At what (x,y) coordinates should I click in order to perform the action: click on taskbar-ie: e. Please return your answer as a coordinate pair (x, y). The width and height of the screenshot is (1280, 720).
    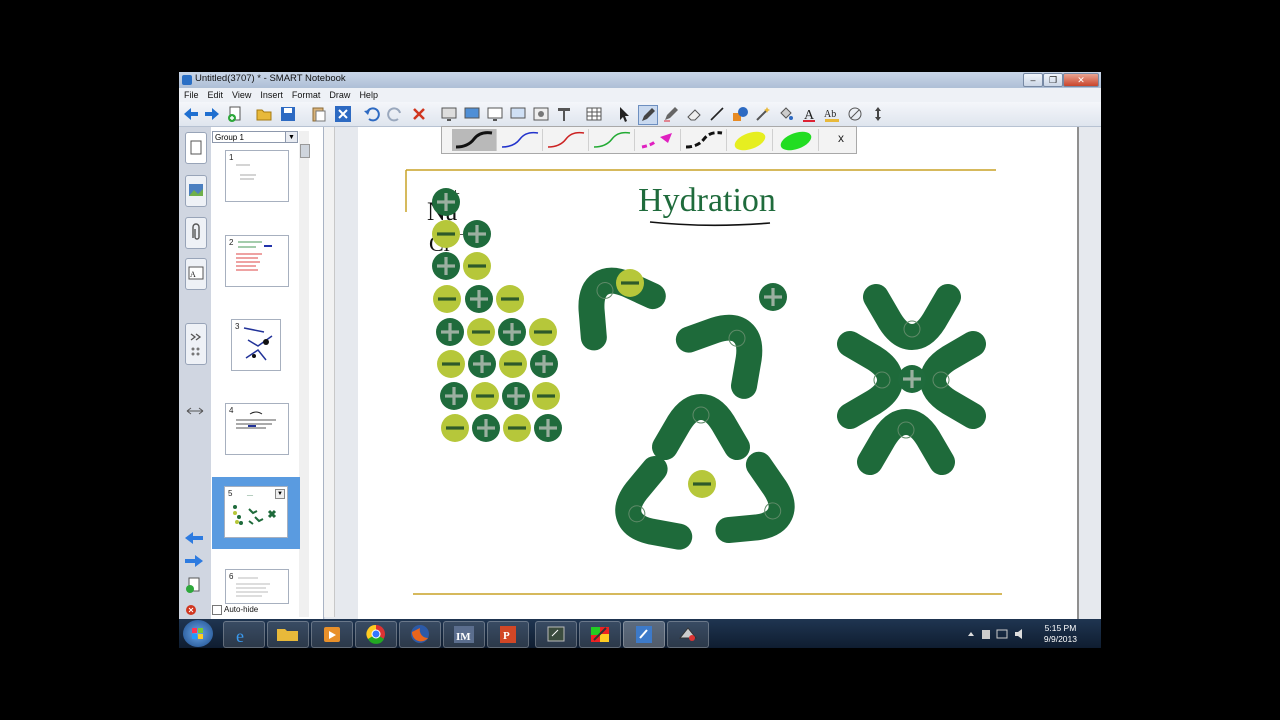
    Looking at the image, I should click on (244, 634).